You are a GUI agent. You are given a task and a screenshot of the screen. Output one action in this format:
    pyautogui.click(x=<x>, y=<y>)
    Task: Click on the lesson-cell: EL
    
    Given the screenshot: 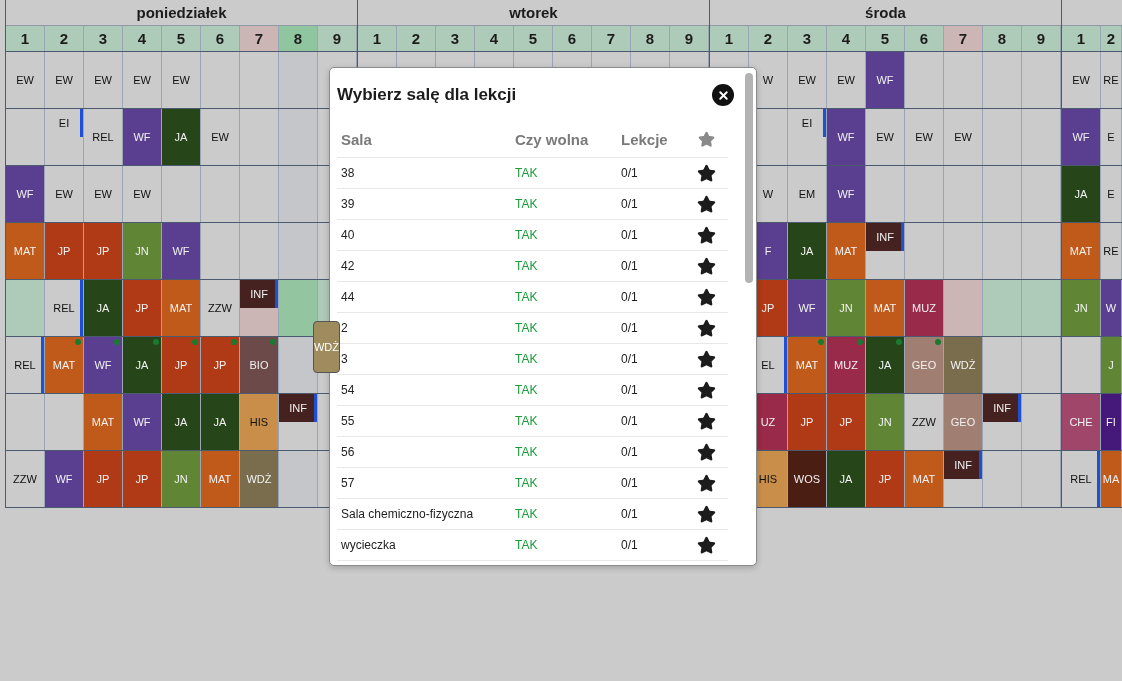 What is the action you would take?
    pyautogui.click(x=768, y=365)
    